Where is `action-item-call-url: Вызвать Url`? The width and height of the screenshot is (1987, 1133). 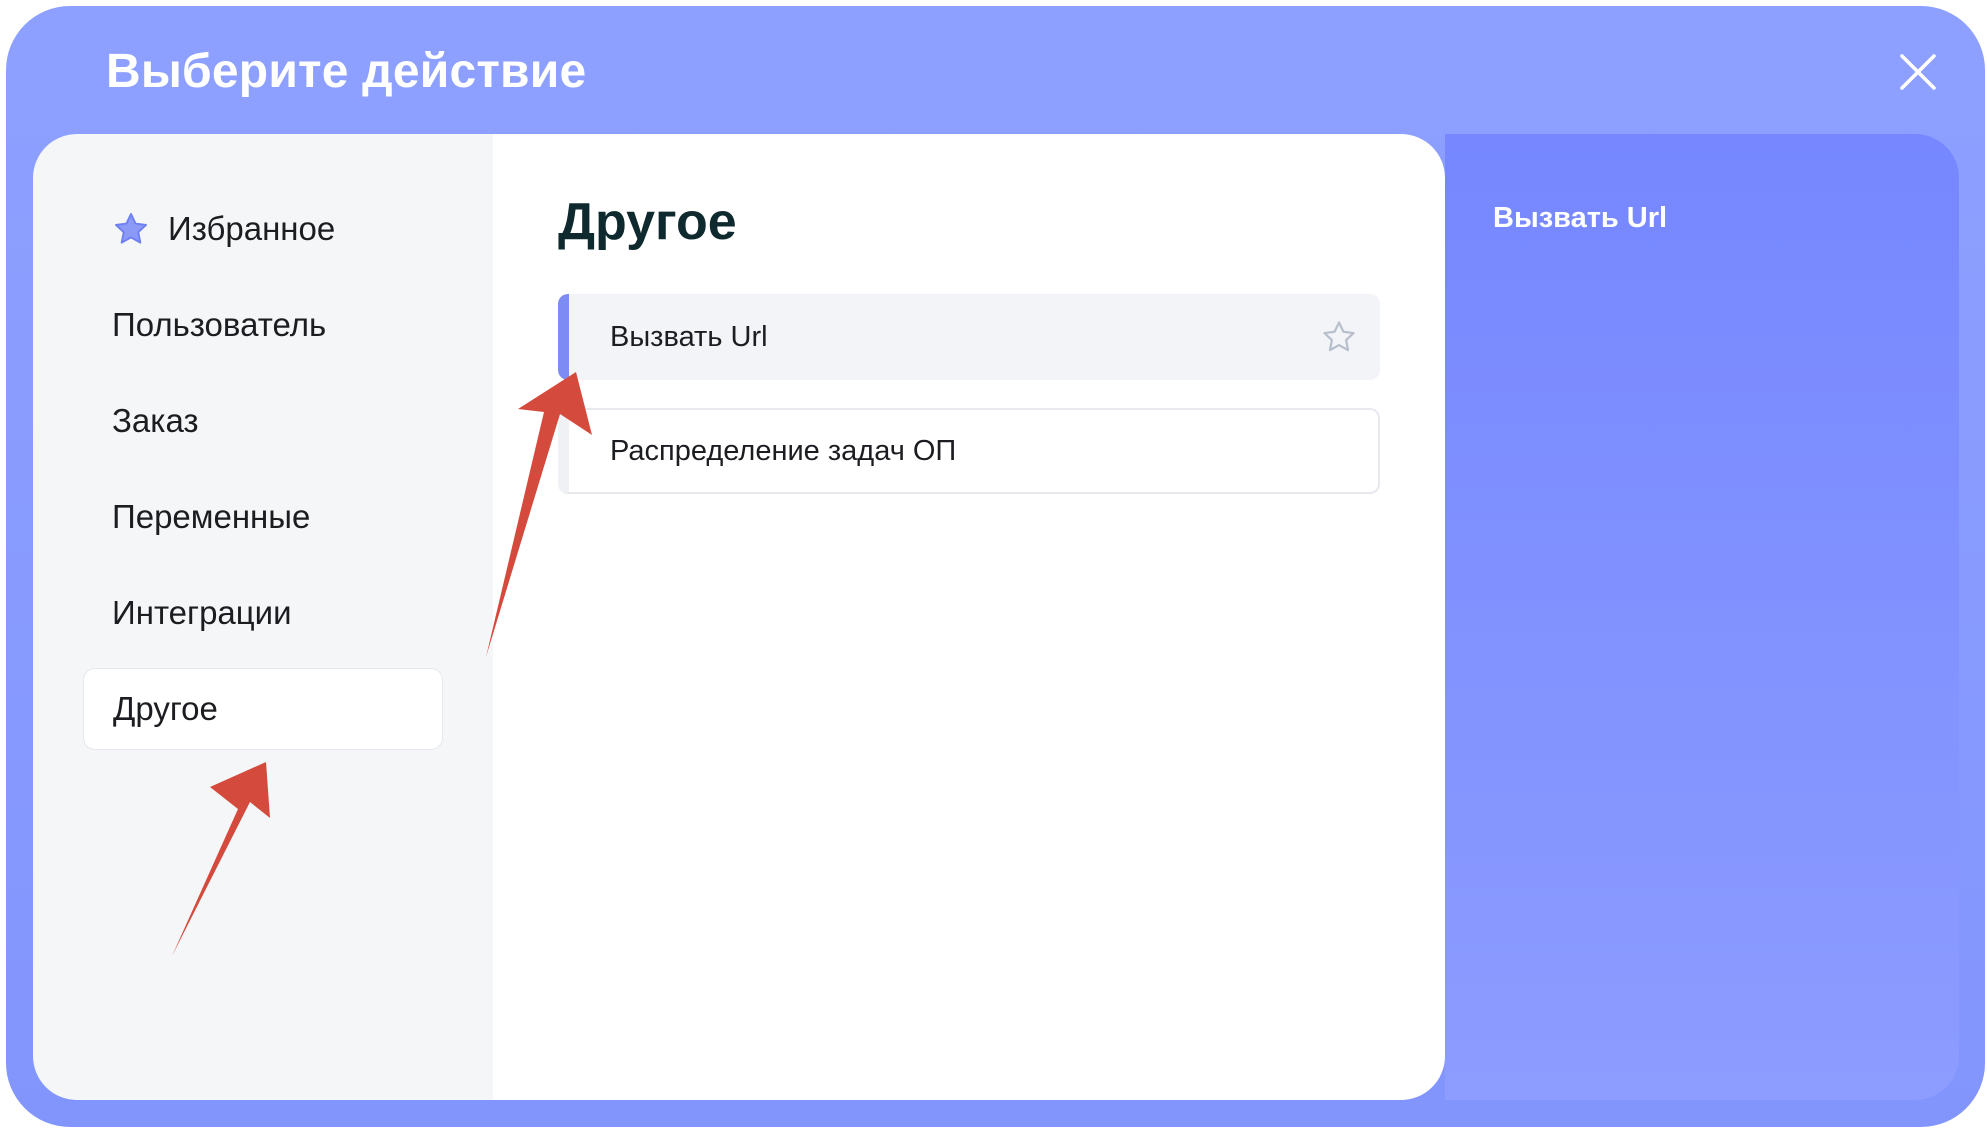 action-item-call-url: Вызвать Url is located at coordinates (969, 337).